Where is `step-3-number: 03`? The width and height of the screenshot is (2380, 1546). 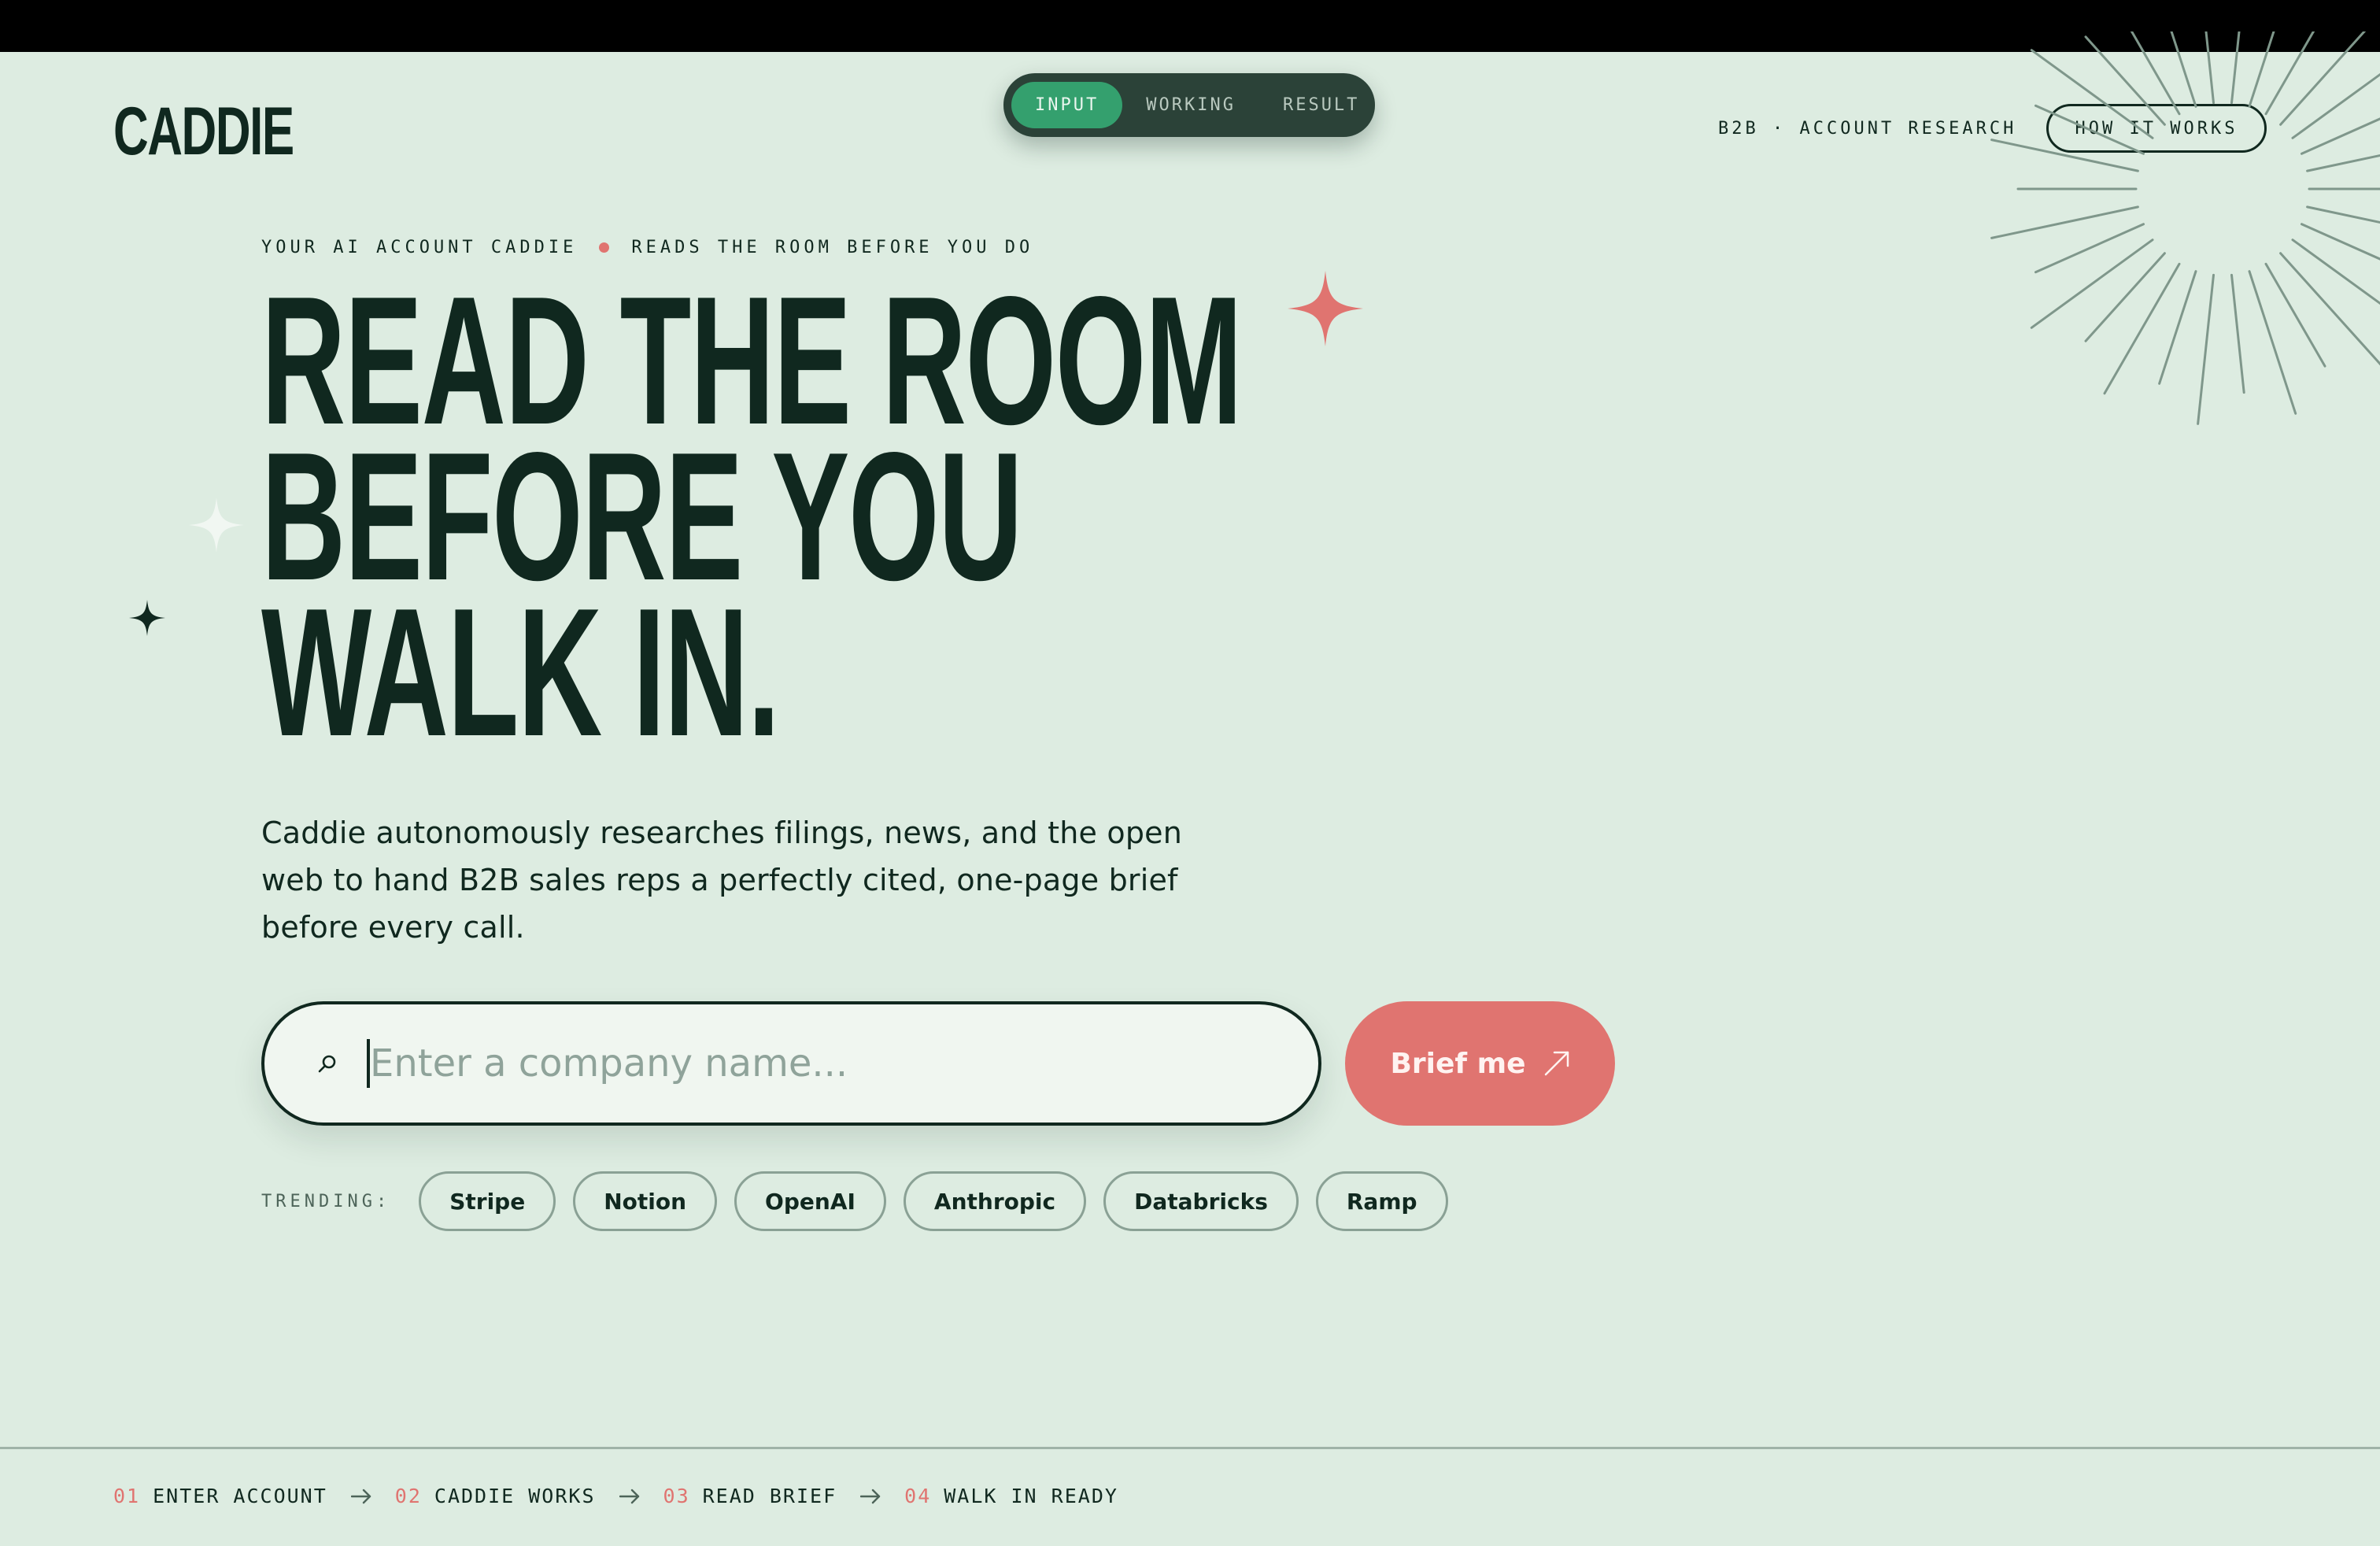
step-3-number: 03 is located at coordinates (676, 1496).